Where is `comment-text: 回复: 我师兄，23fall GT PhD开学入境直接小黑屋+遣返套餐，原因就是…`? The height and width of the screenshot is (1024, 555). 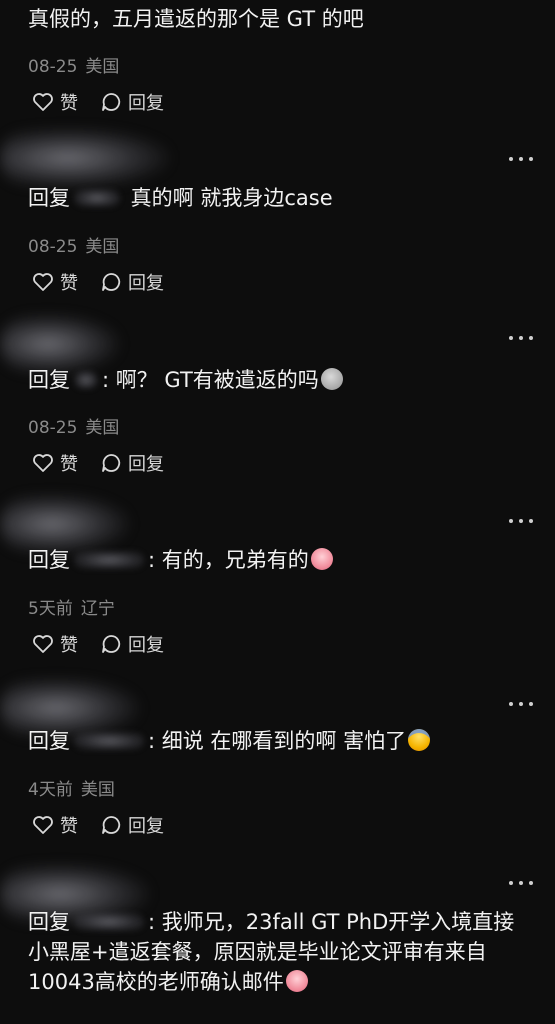 comment-text: 回复: 我师兄，23fall GT PhD开学入境直接小黑屋+遣返套餐，原因就是… is located at coordinates (273, 952).